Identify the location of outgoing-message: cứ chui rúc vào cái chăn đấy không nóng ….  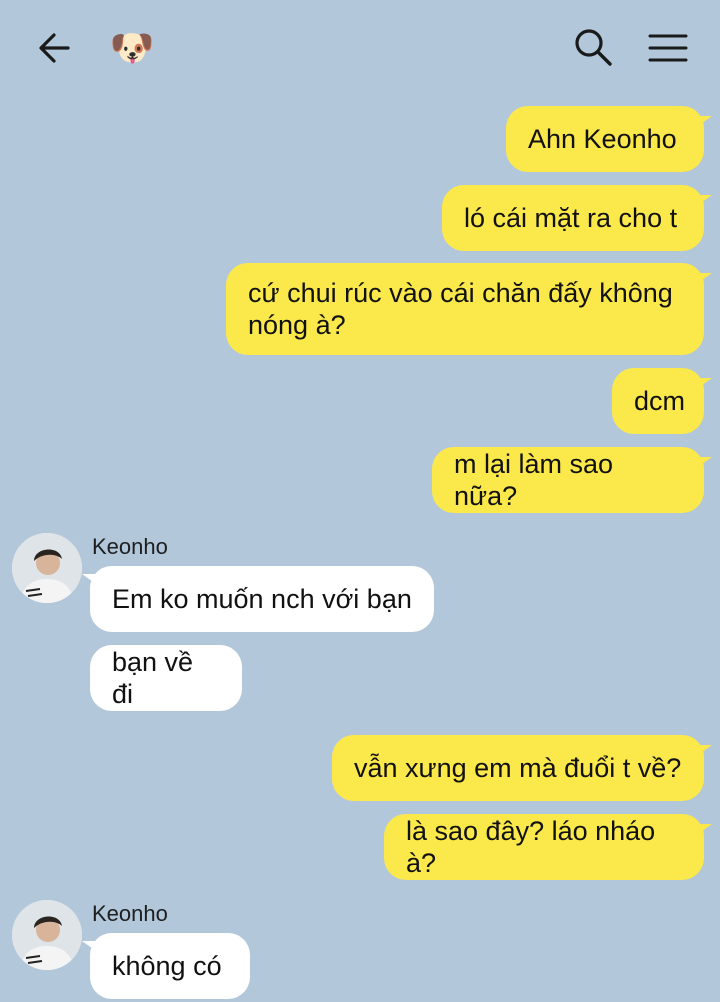
(469, 309).